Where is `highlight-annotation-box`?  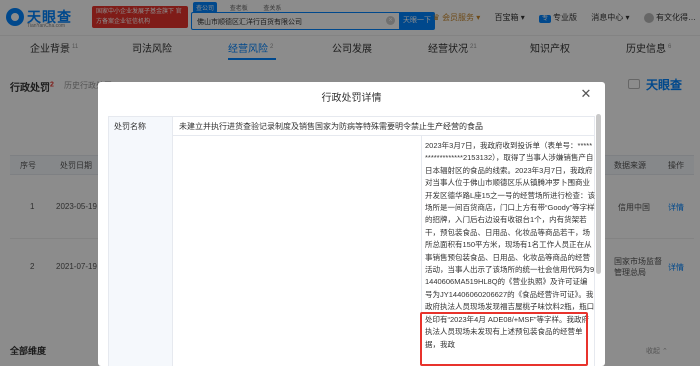 highlight-annotation-box is located at coordinates (504, 339).